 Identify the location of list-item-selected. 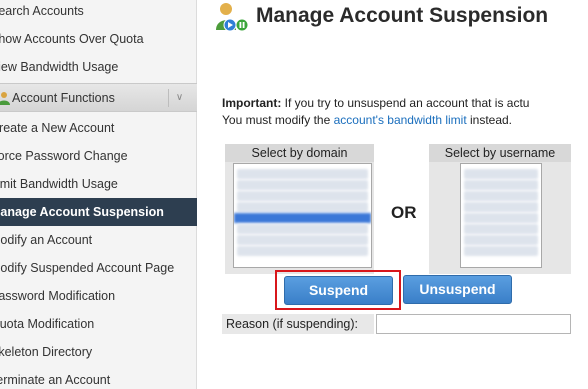
(302, 218).